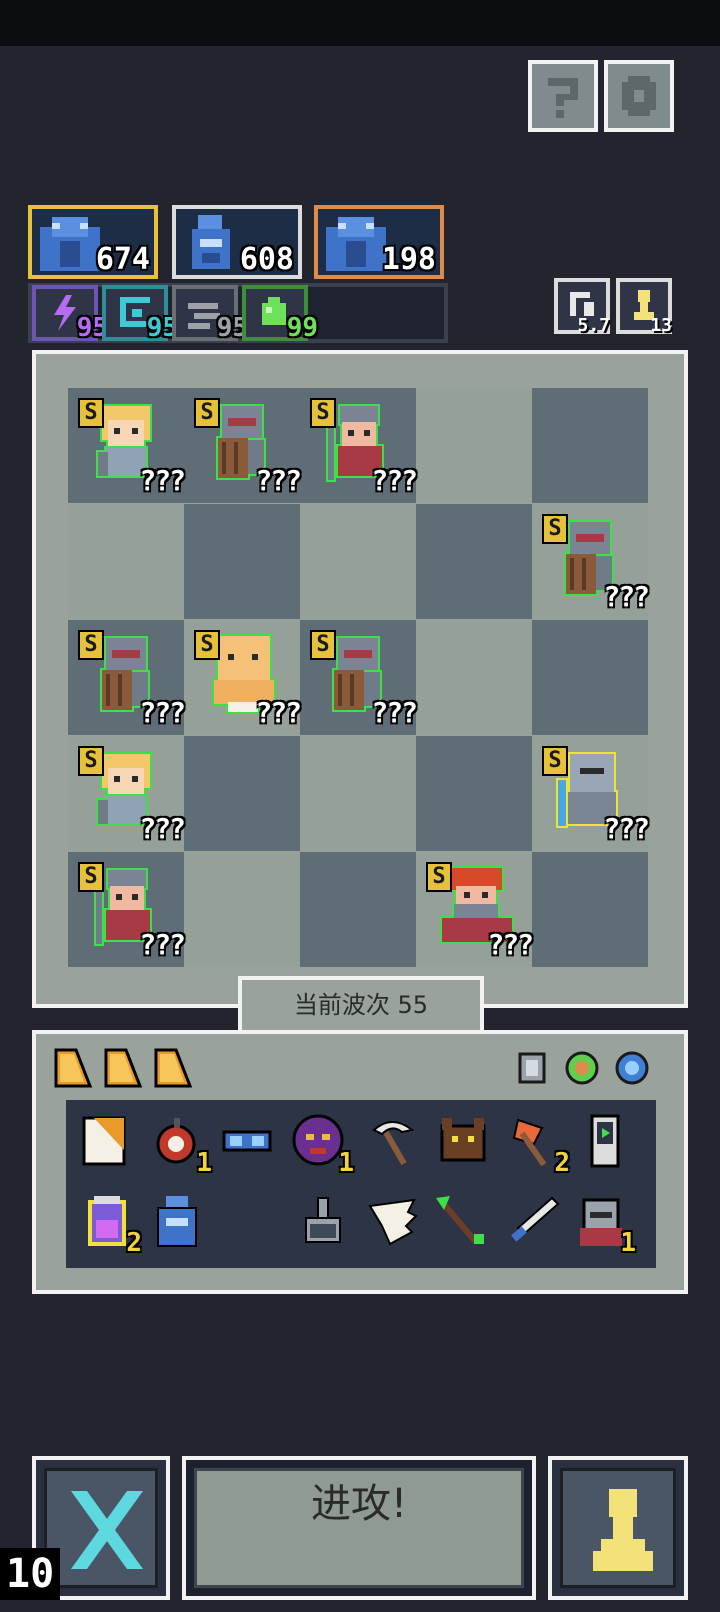  Describe the element at coordinates (623, 1530) in the screenshot. I see `pawn-icon` at that location.